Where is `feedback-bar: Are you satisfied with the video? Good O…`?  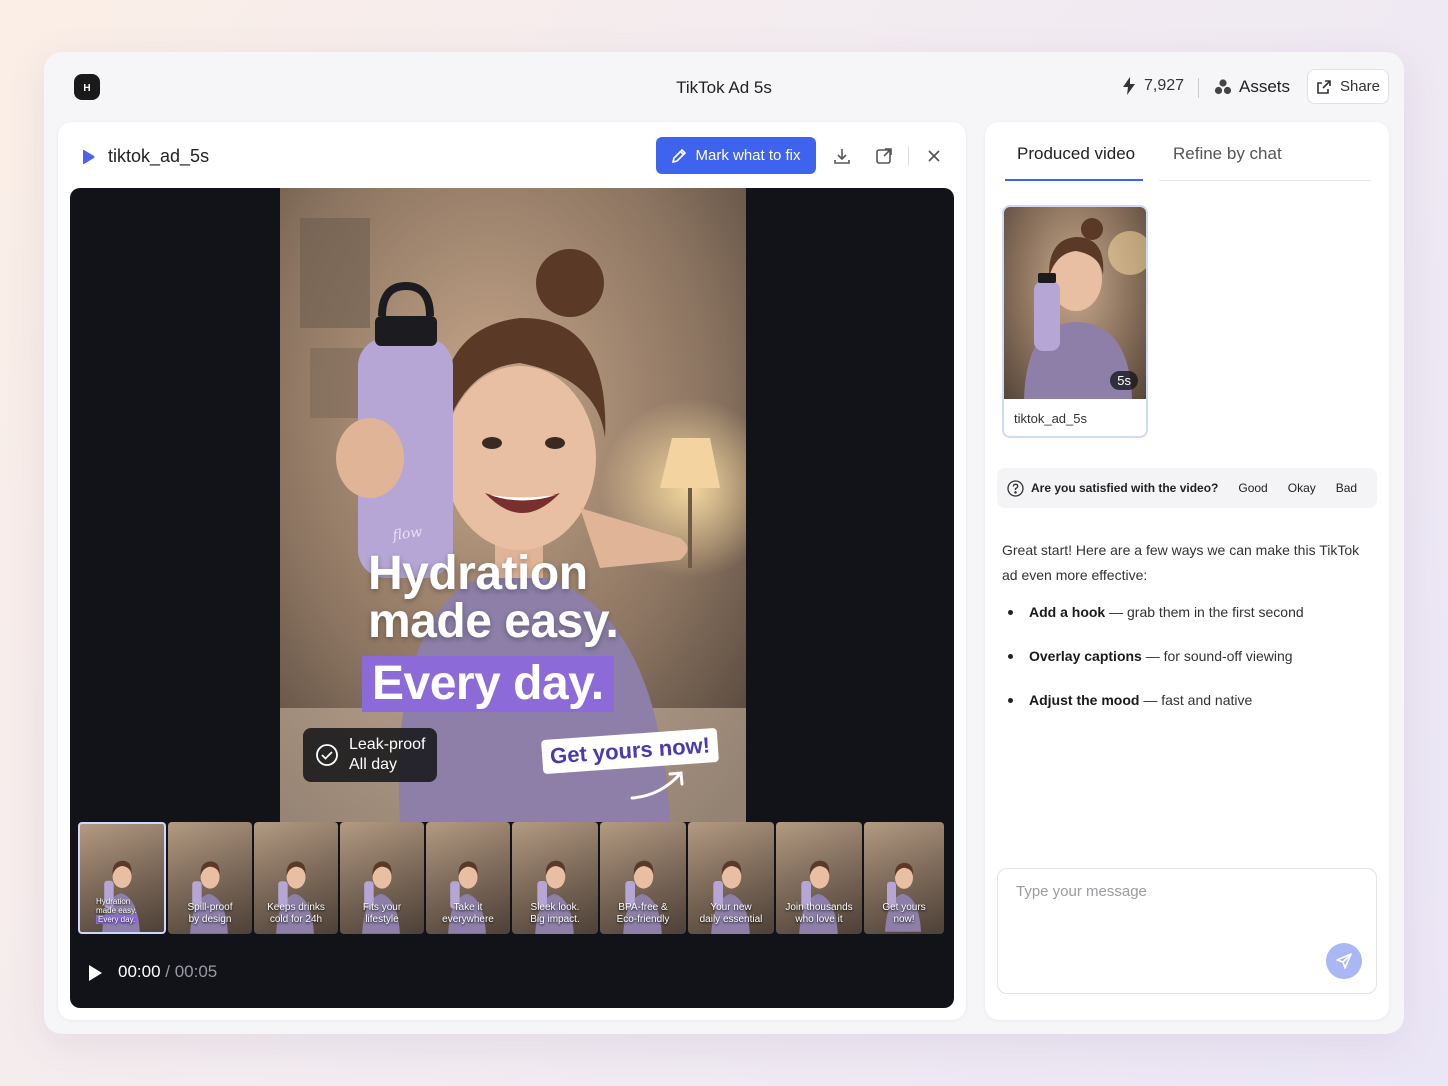 feedback-bar: Are you satisfied with the video? Good O… is located at coordinates (1187, 488).